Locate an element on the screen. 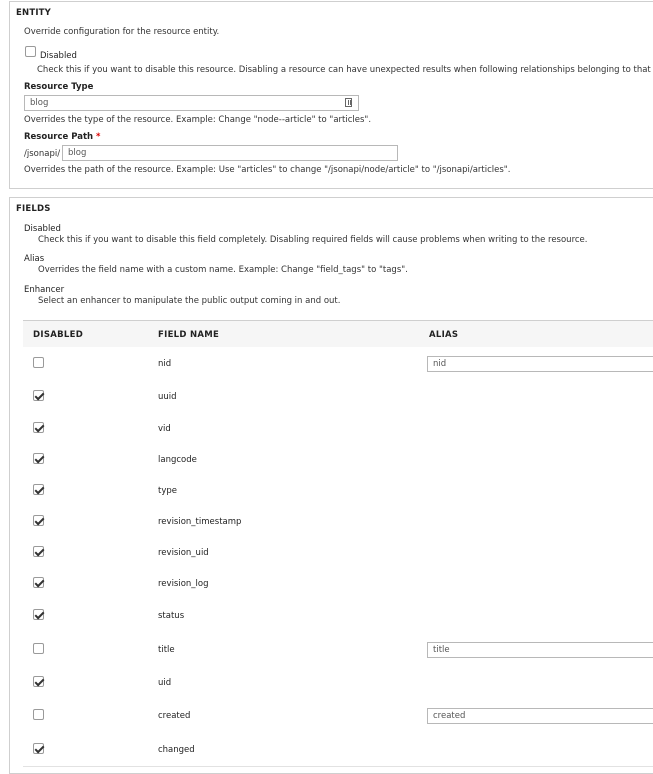 This screenshot has height=774, width=653. resource-path-input: blog is located at coordinates (230, 153).